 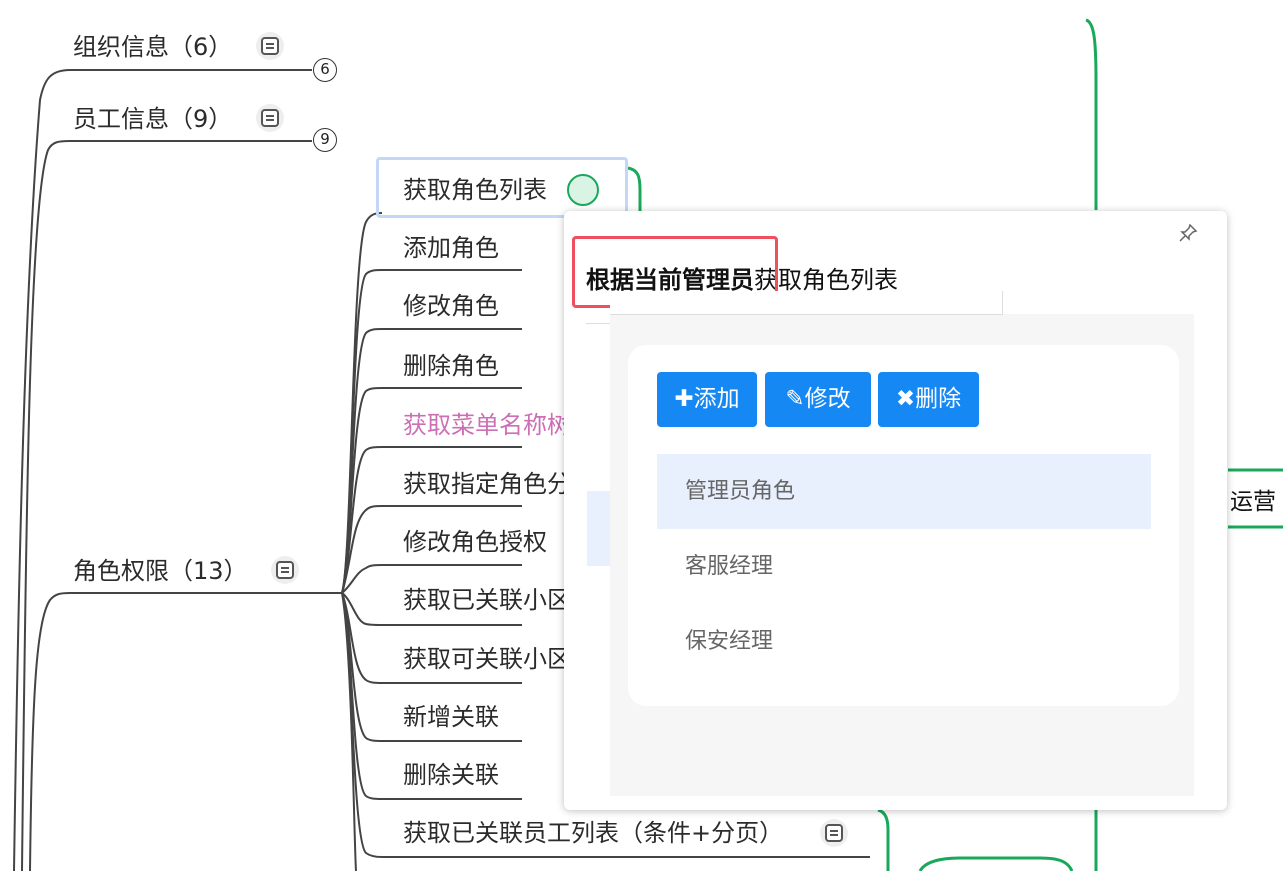 What do you see at coordinates (598, 323) in the screenshot?
I see `divider` at bounding box center [598, 323].